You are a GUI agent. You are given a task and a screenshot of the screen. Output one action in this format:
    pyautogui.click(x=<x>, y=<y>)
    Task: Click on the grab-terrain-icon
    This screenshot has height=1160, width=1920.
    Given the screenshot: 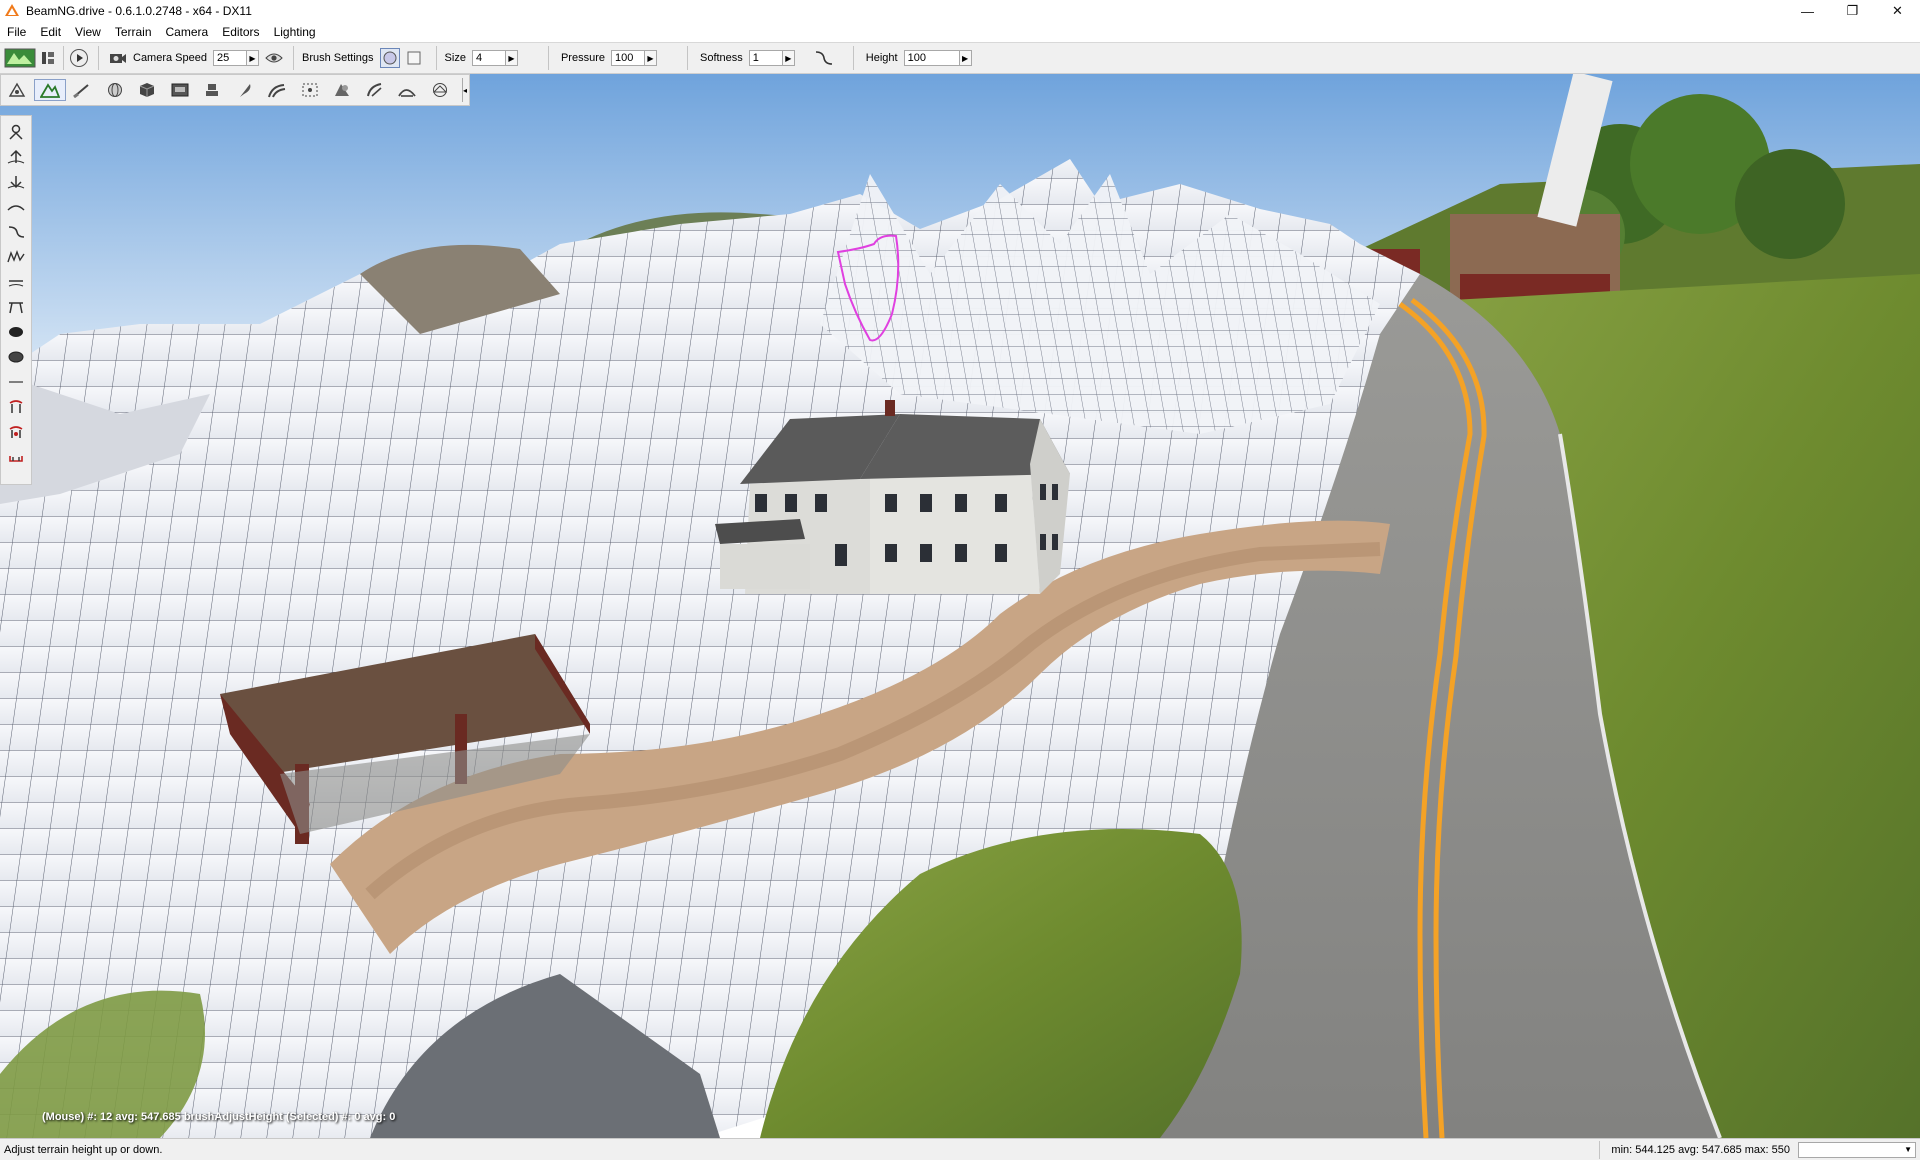 What is the action you would take?
    pyautogui.click(x=16, y=131)
    